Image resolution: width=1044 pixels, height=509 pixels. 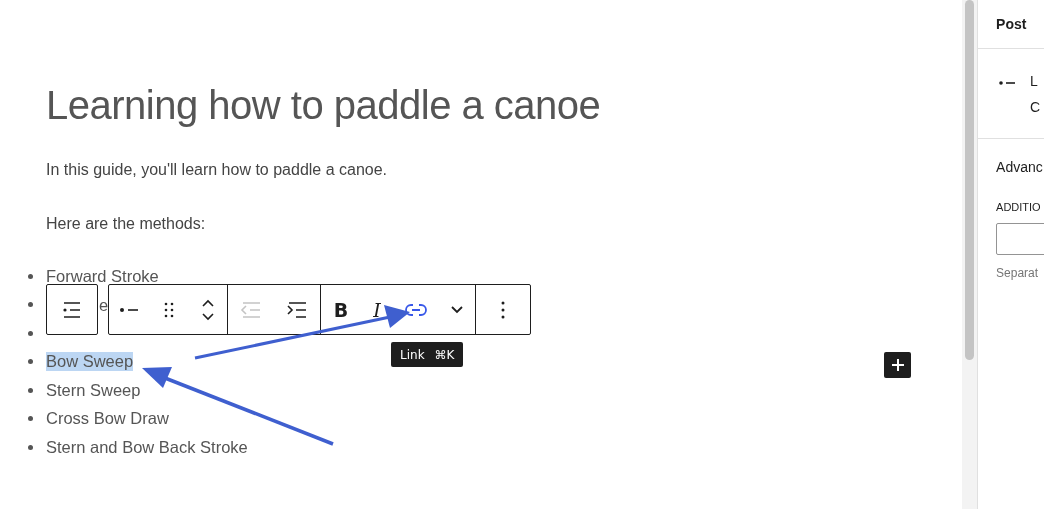 What do you see at coordinates (1034, 81) in the screenshot?
I see `block-title: L` at bounding box center [1034, 81].